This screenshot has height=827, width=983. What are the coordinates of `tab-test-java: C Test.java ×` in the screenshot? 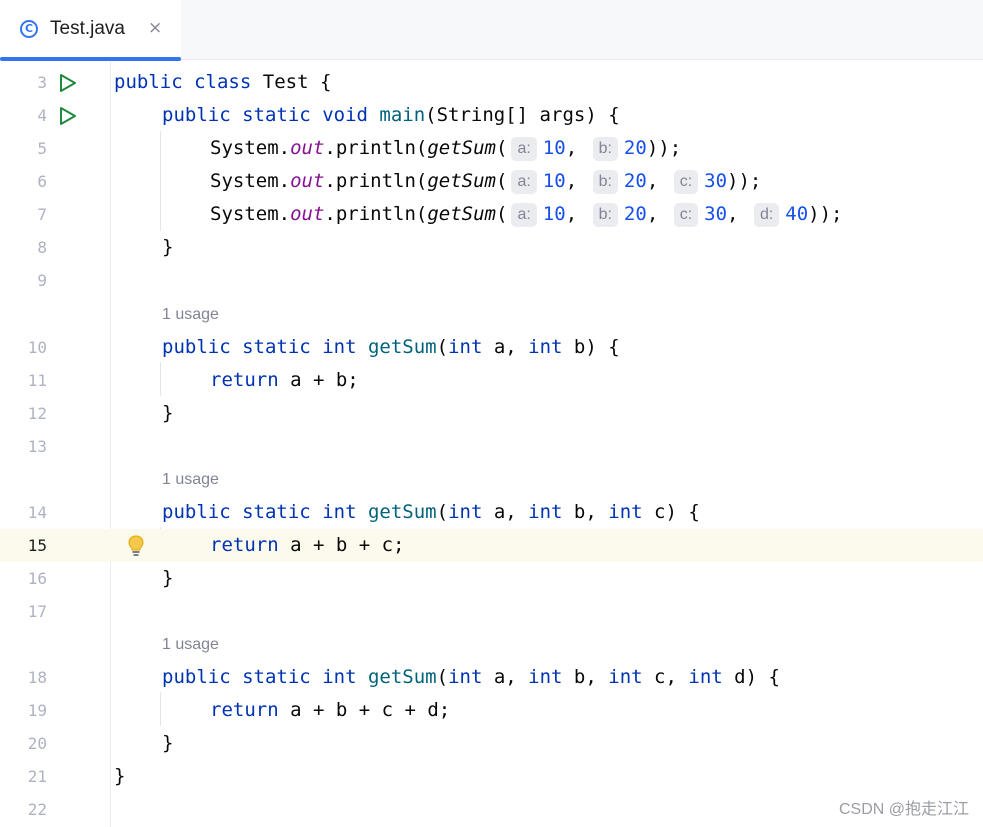 It's located at (90, 30).